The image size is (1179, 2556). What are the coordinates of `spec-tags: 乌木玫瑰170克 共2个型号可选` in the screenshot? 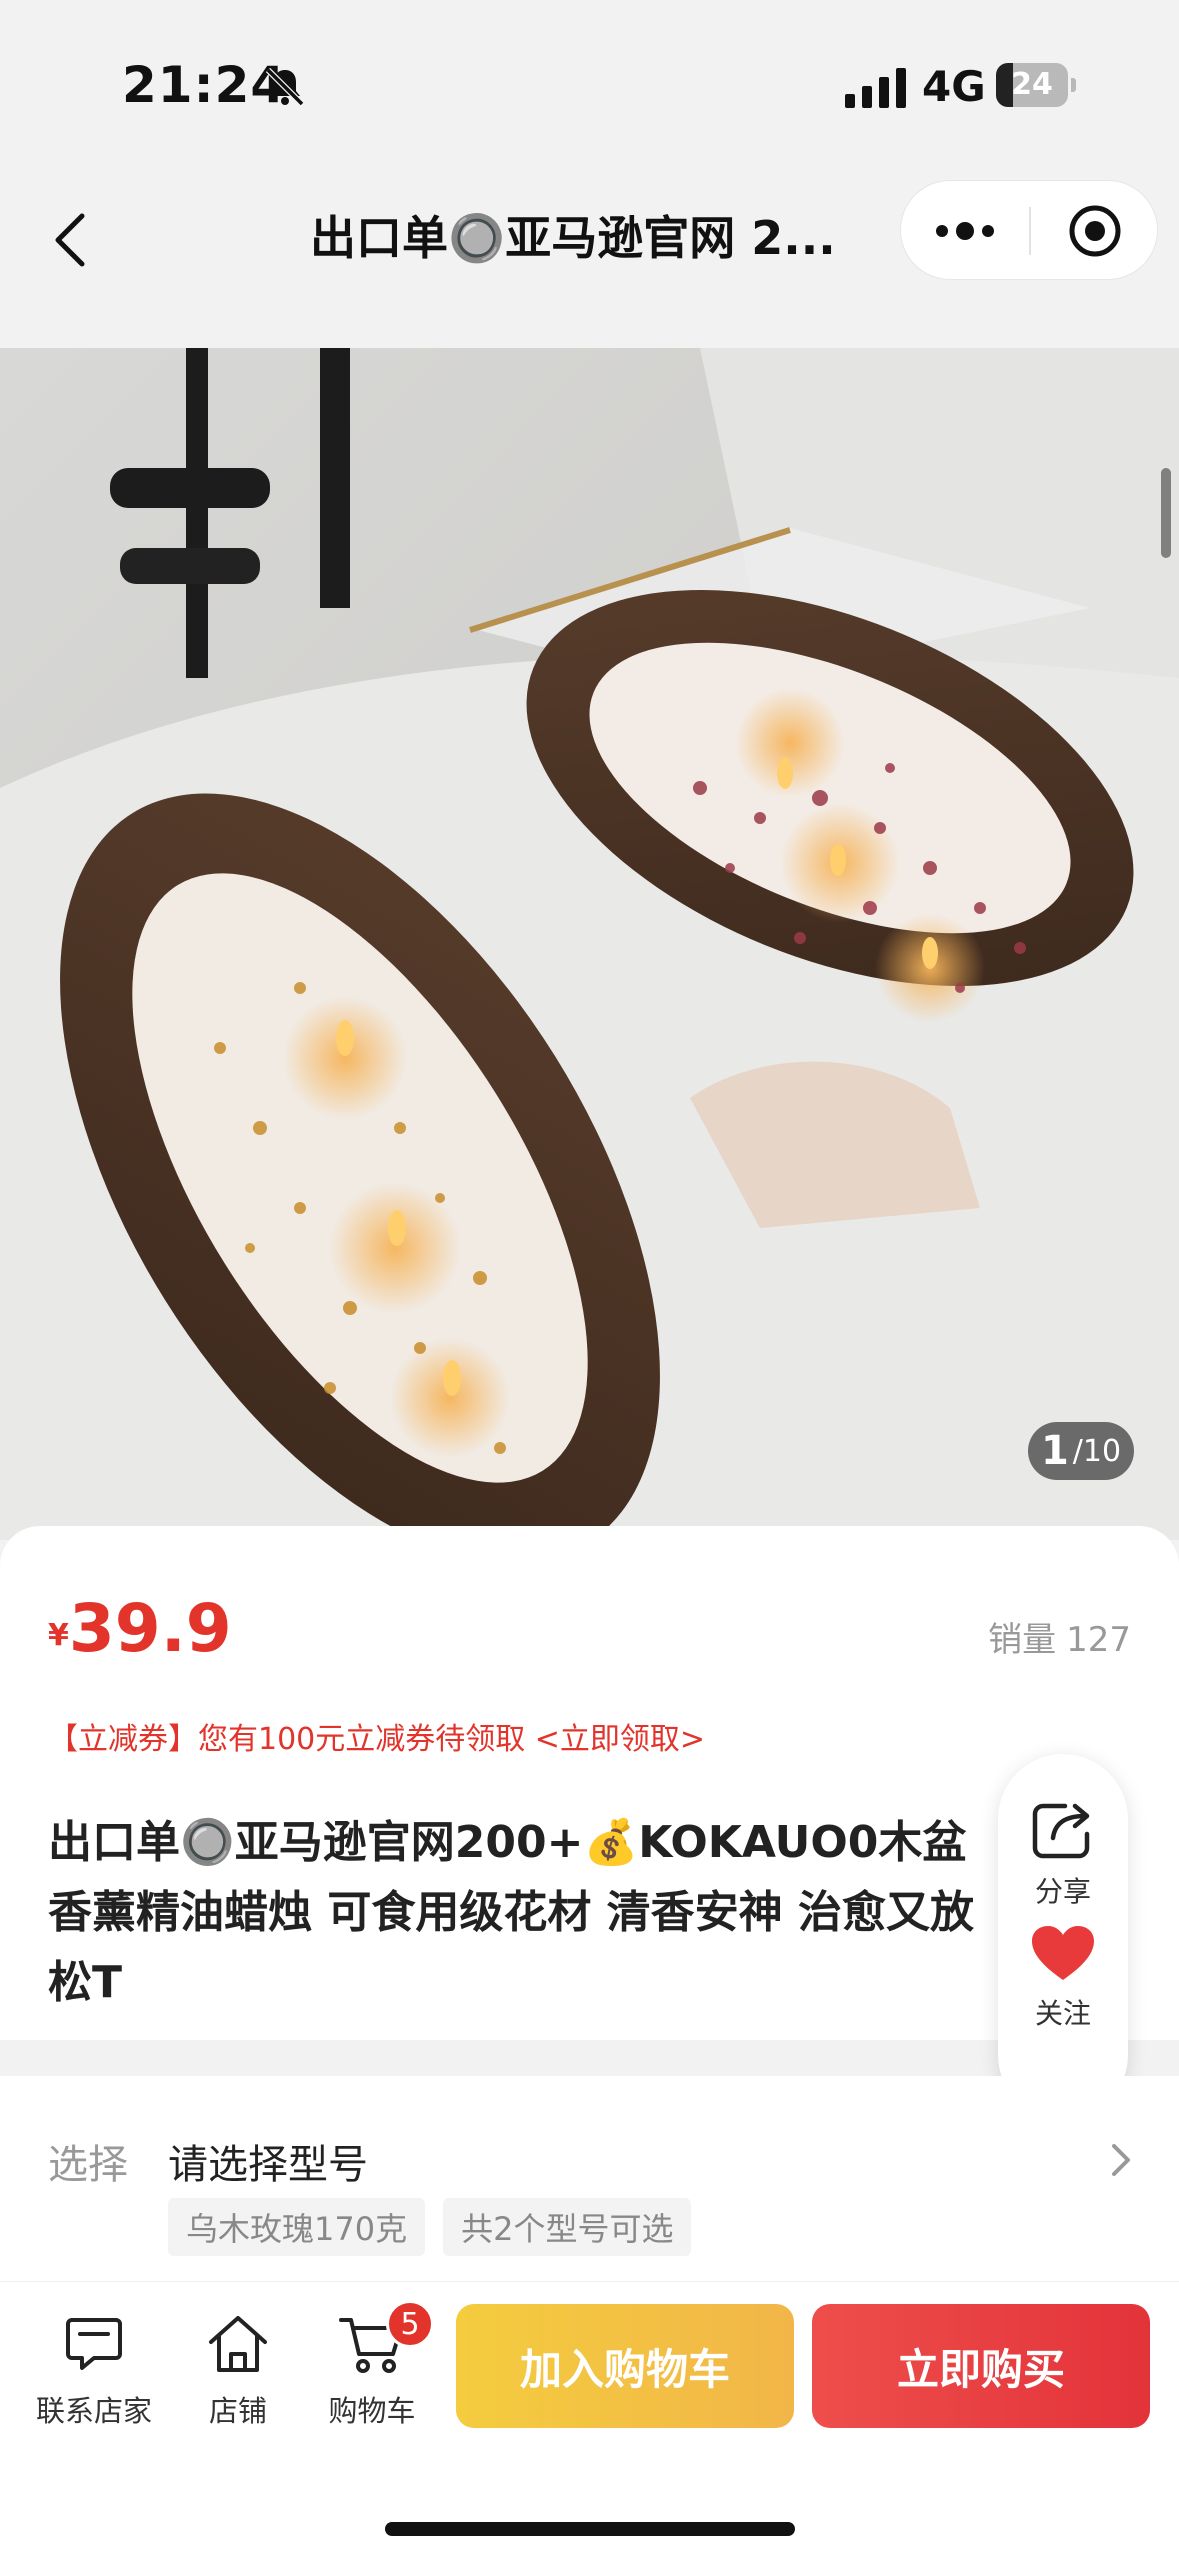 It's located at (430, 2227).